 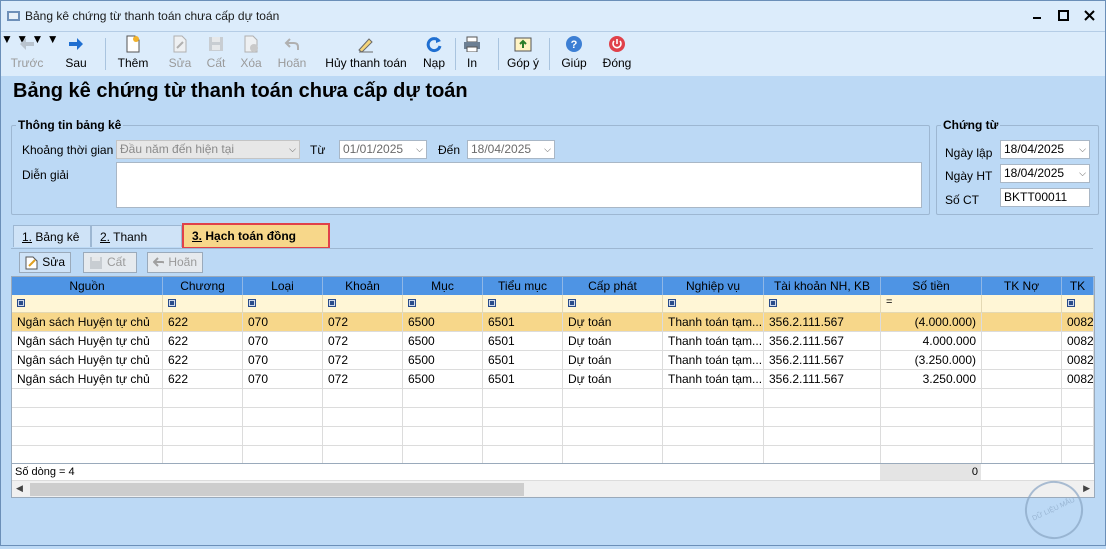 I want to click on from-date-field: 01/01/2025 ⌵, so click(x=383, y=149).